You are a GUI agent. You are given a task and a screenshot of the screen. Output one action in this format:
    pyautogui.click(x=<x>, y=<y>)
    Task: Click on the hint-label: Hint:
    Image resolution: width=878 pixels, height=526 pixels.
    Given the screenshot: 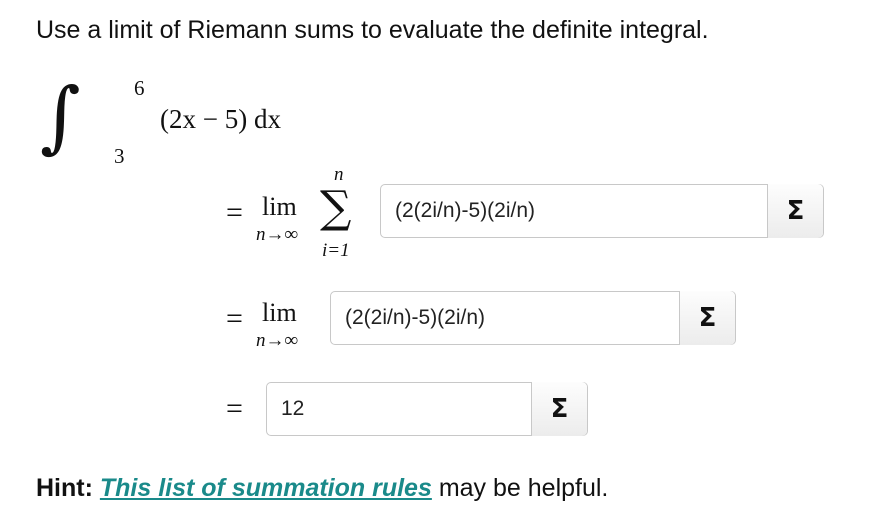 What is the action you would take?
    pyautogui.click(x=64, y=488)
    